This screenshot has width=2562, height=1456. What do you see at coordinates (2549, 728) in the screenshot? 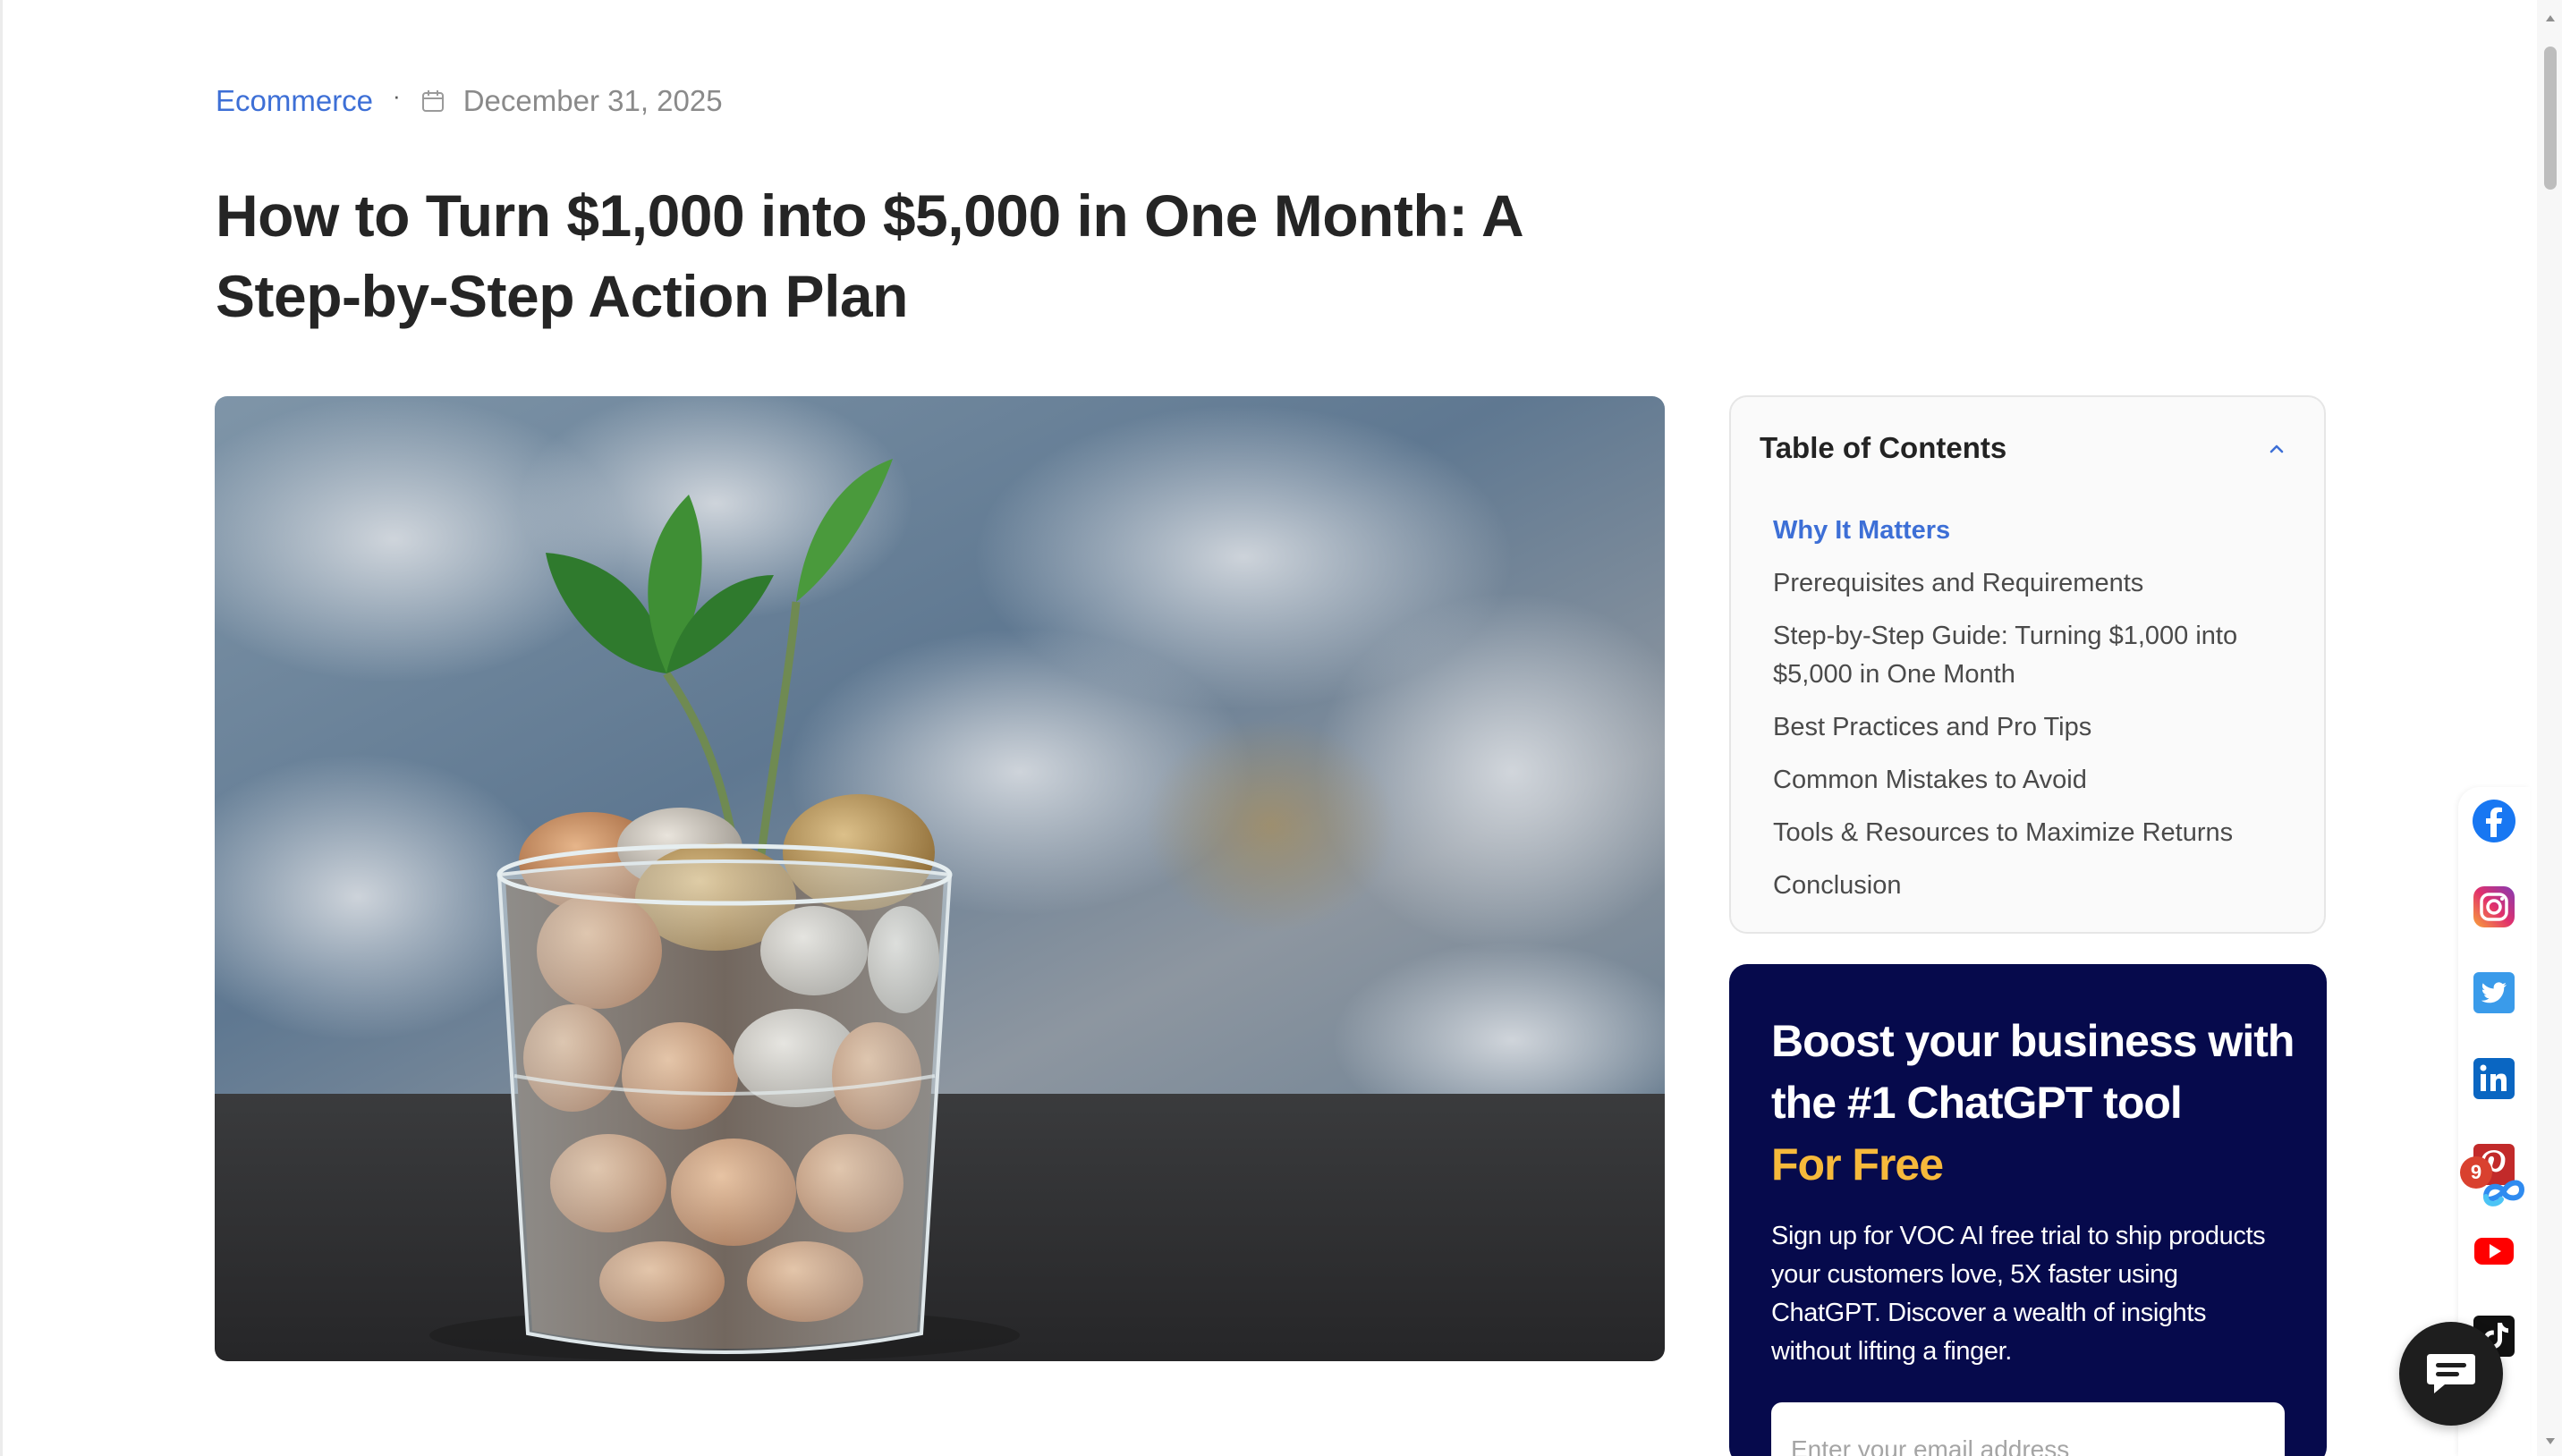
I see `scrollbar` at bounding box center [2549, 728].